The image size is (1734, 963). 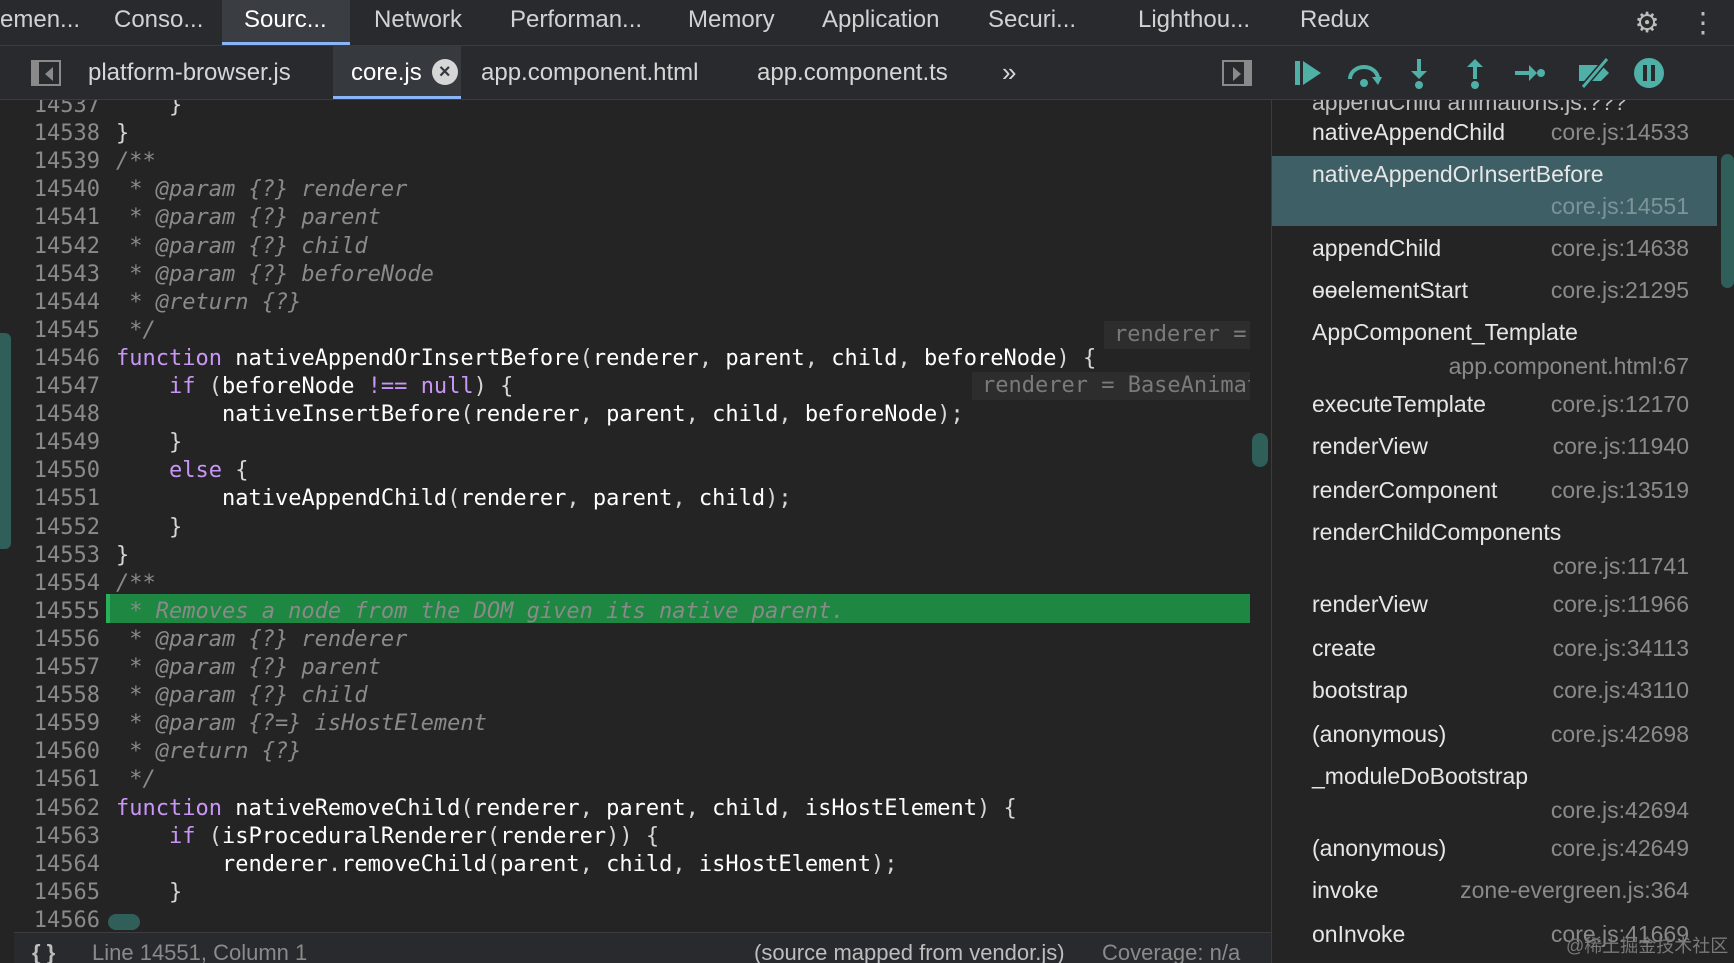 What do you see at coordinates (634, 218) in the screenshot?
I see `code-line: 14541 * @param {?} parent` at bounding box center [634, 218].